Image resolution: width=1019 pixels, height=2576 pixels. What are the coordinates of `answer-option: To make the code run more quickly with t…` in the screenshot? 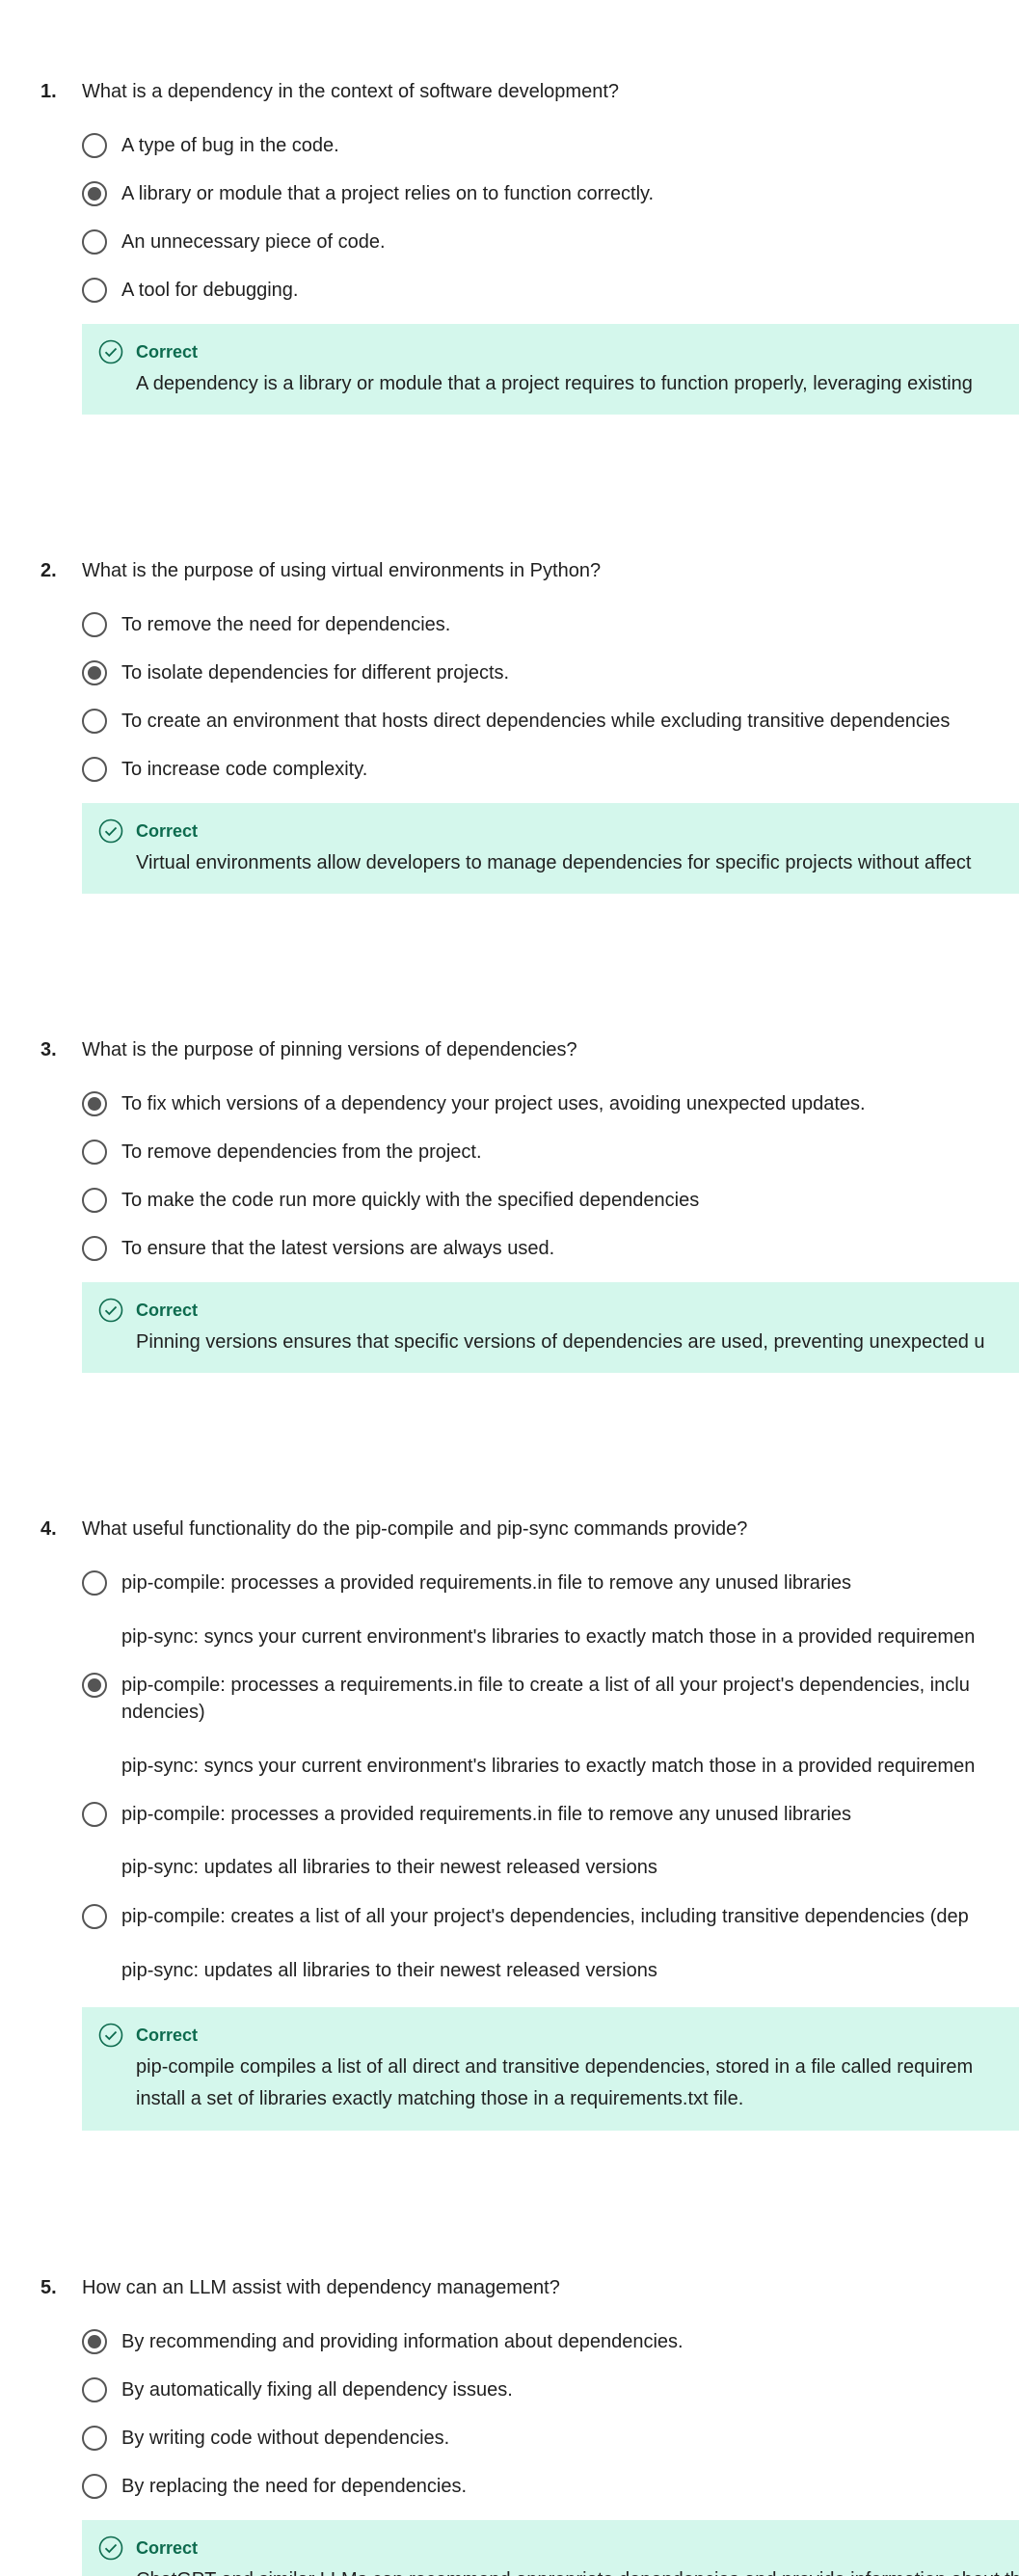 It's located at (550, 1206).